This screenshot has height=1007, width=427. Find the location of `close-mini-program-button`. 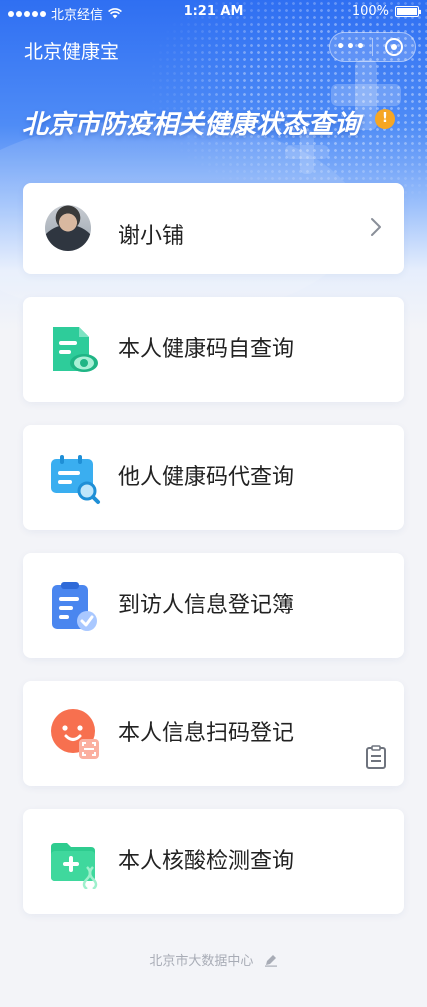

close-mini-program-button is located at coordinates (394, 47).